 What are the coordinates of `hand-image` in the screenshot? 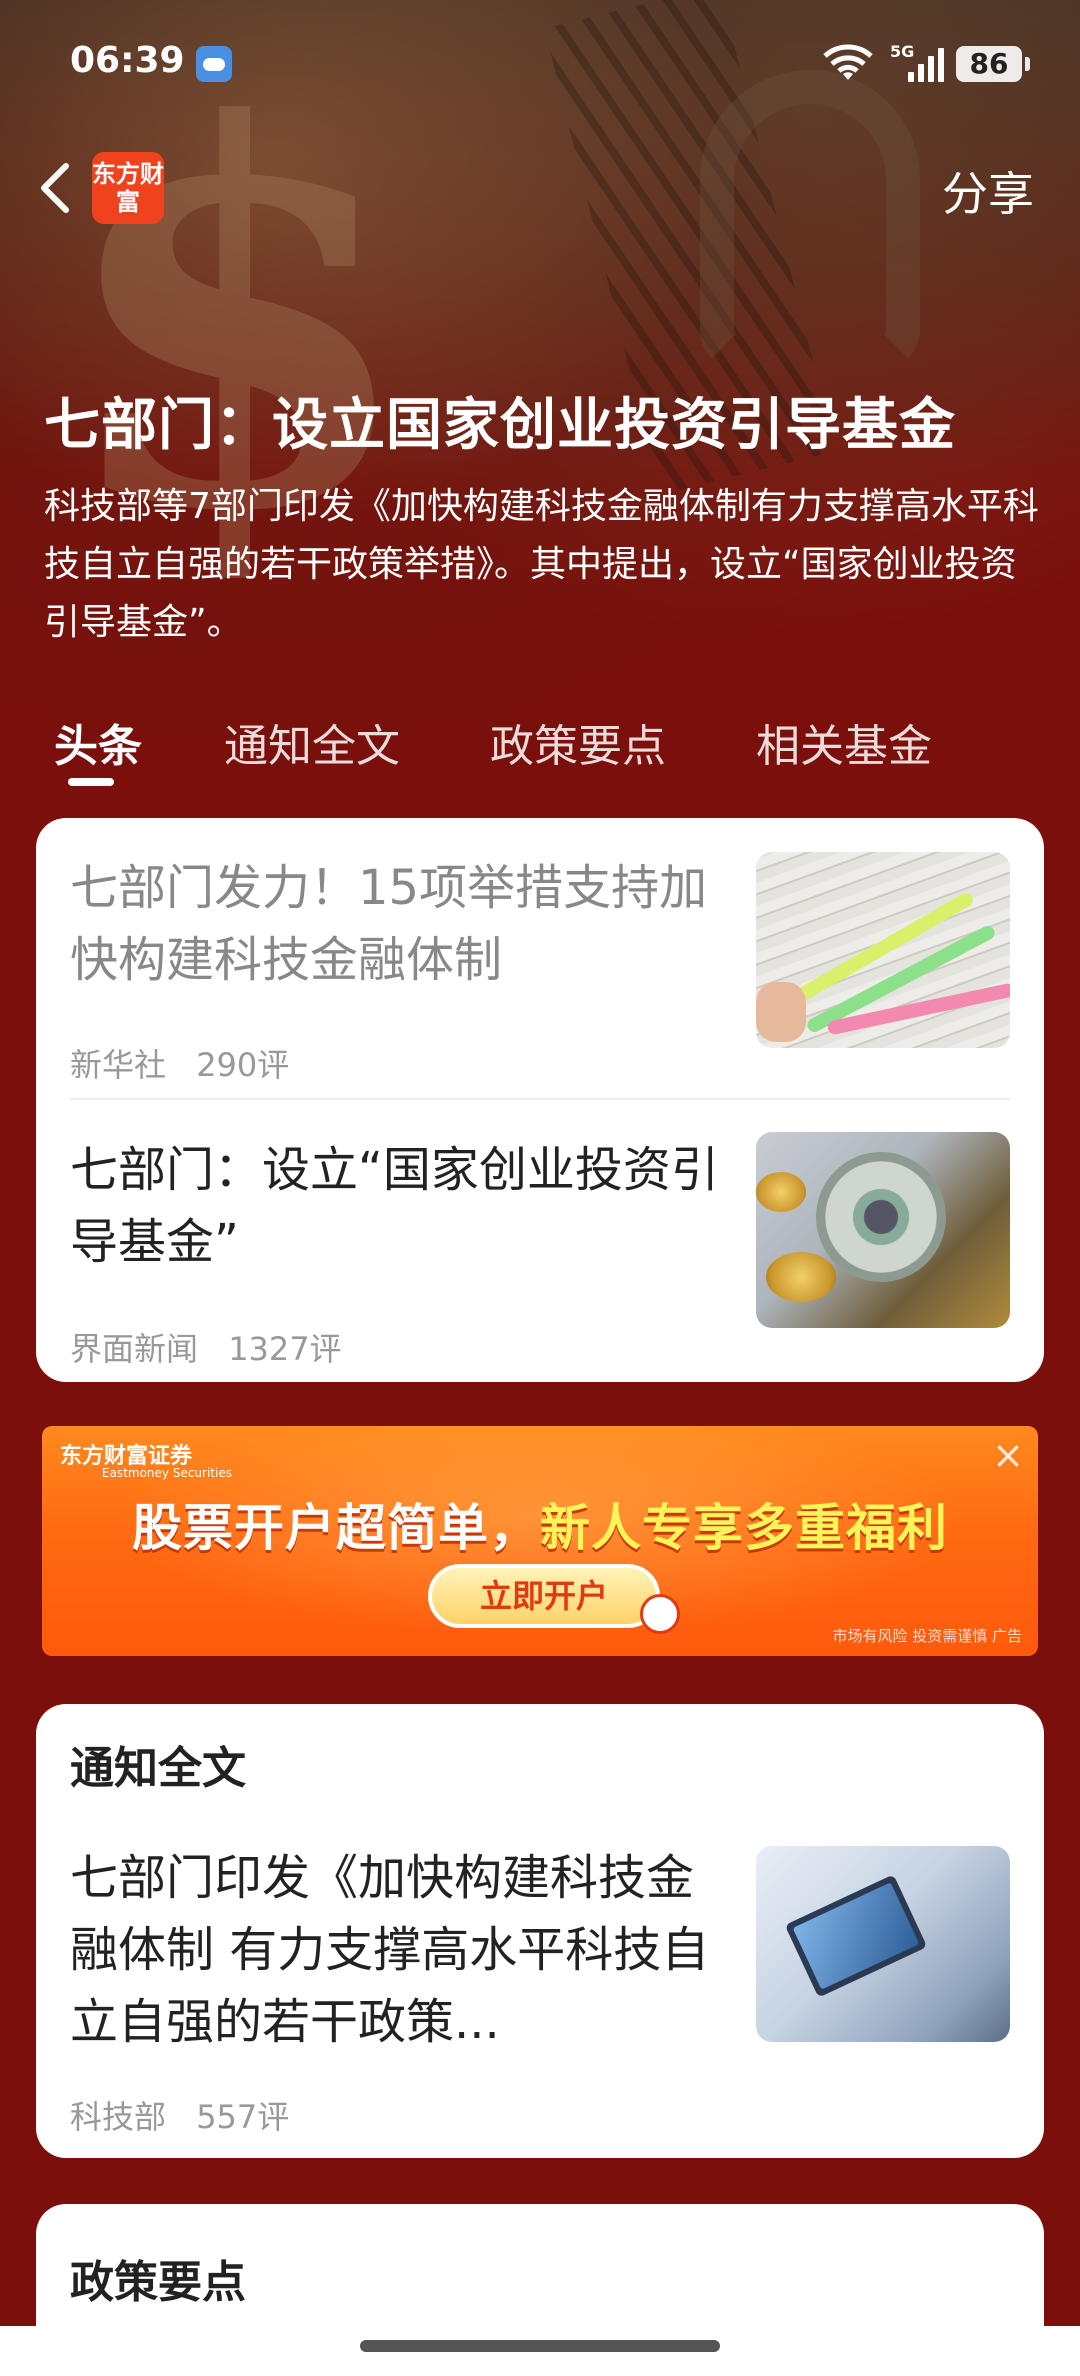 It's located at (781, 1012).